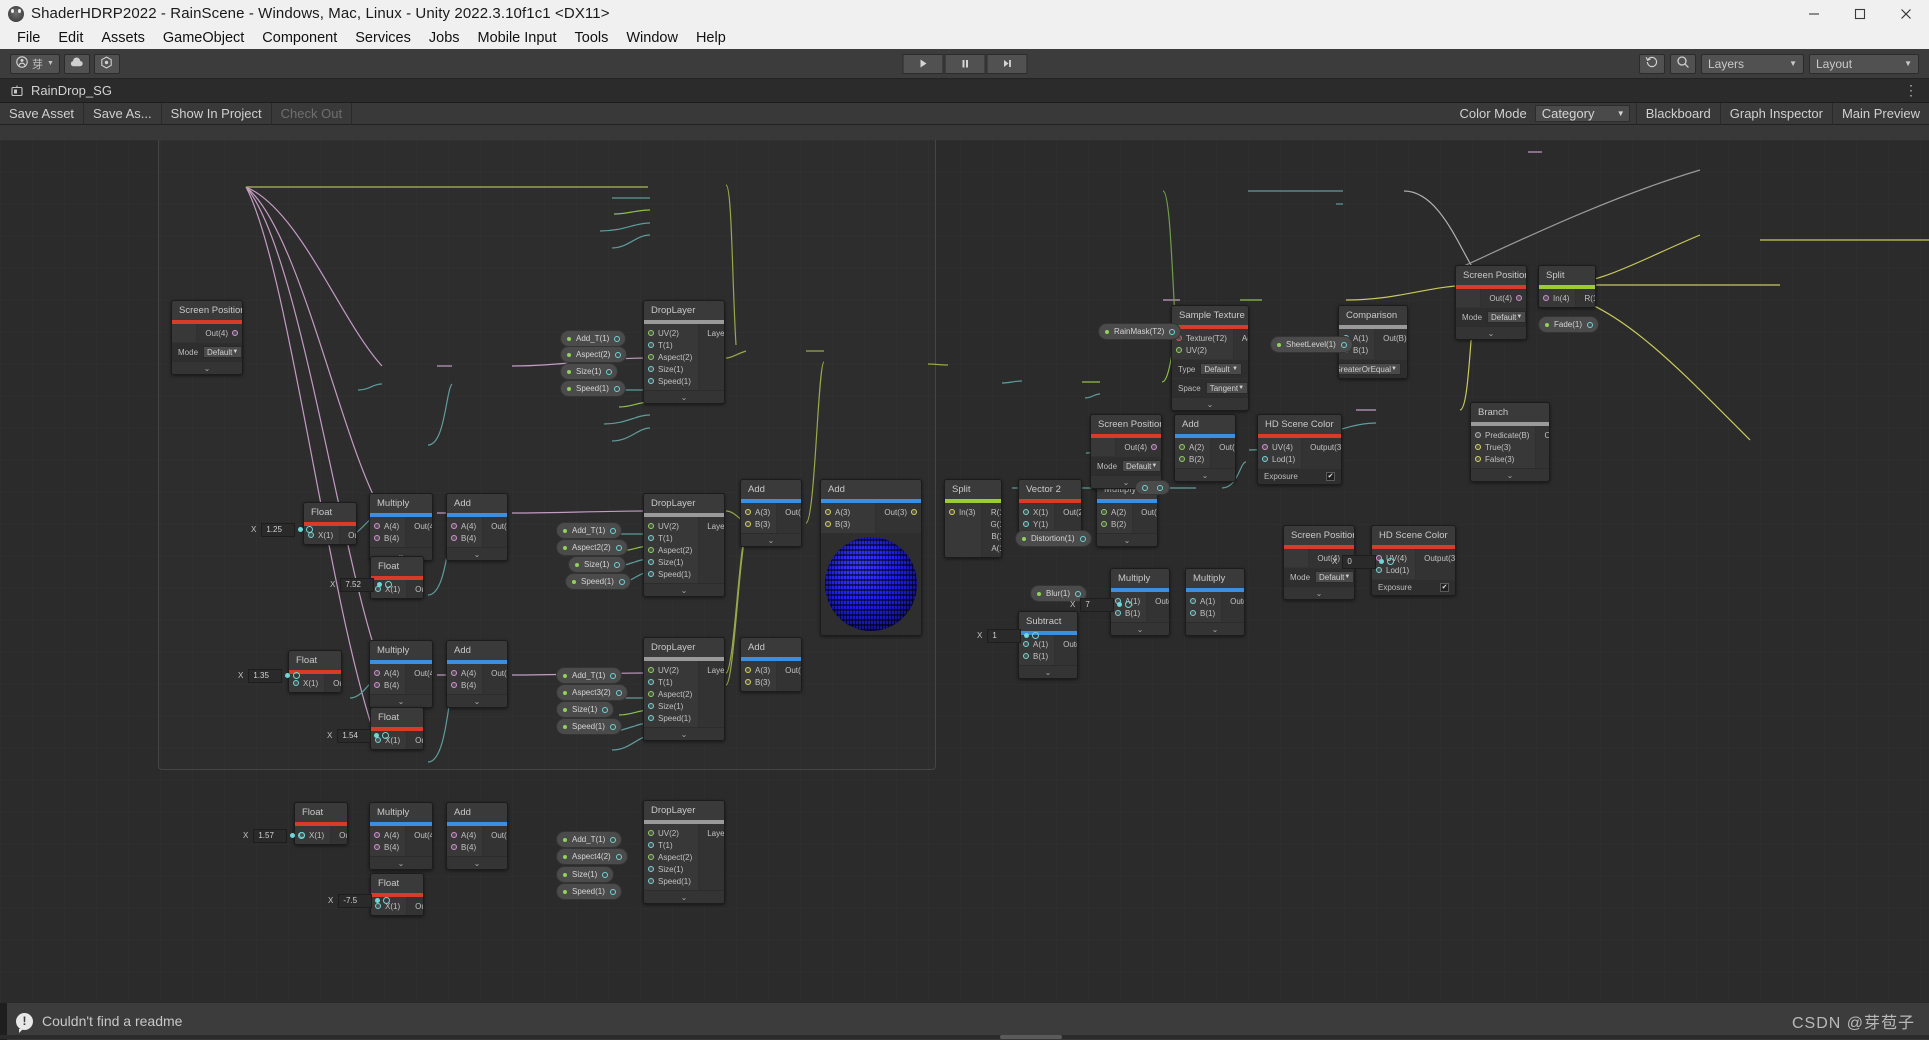  What do you see at coordinates (593, 354) in the screenshot?
I see `property-pill-aspect2: Aspect(2)` at bounding box center [593, 354].